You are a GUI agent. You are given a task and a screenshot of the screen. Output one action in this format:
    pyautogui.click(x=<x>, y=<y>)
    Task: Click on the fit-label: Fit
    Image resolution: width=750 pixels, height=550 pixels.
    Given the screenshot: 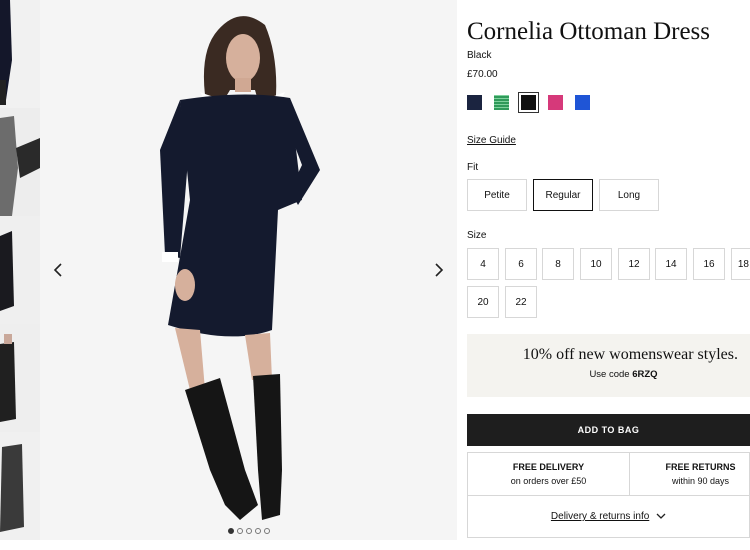 What is the action you would take?
    pyautogui.click(x=473, y=167)
    